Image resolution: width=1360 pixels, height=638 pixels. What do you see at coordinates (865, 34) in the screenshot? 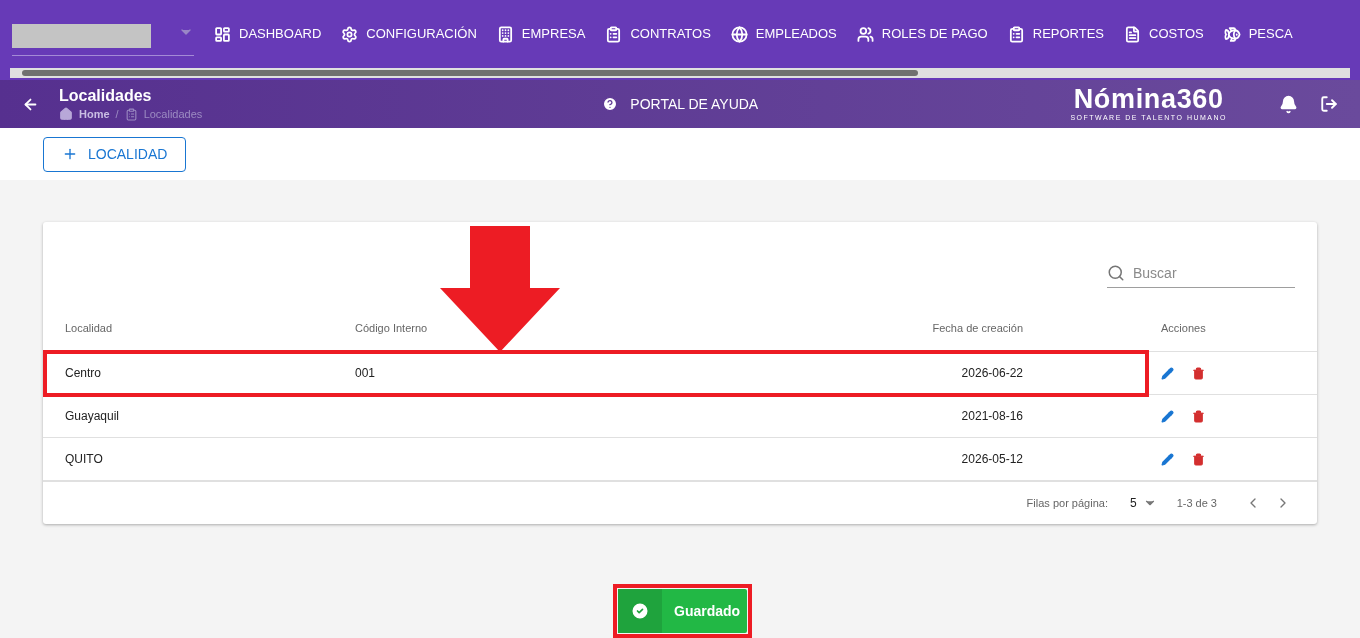
I see `users-icon` at bounding box center [865, 34].